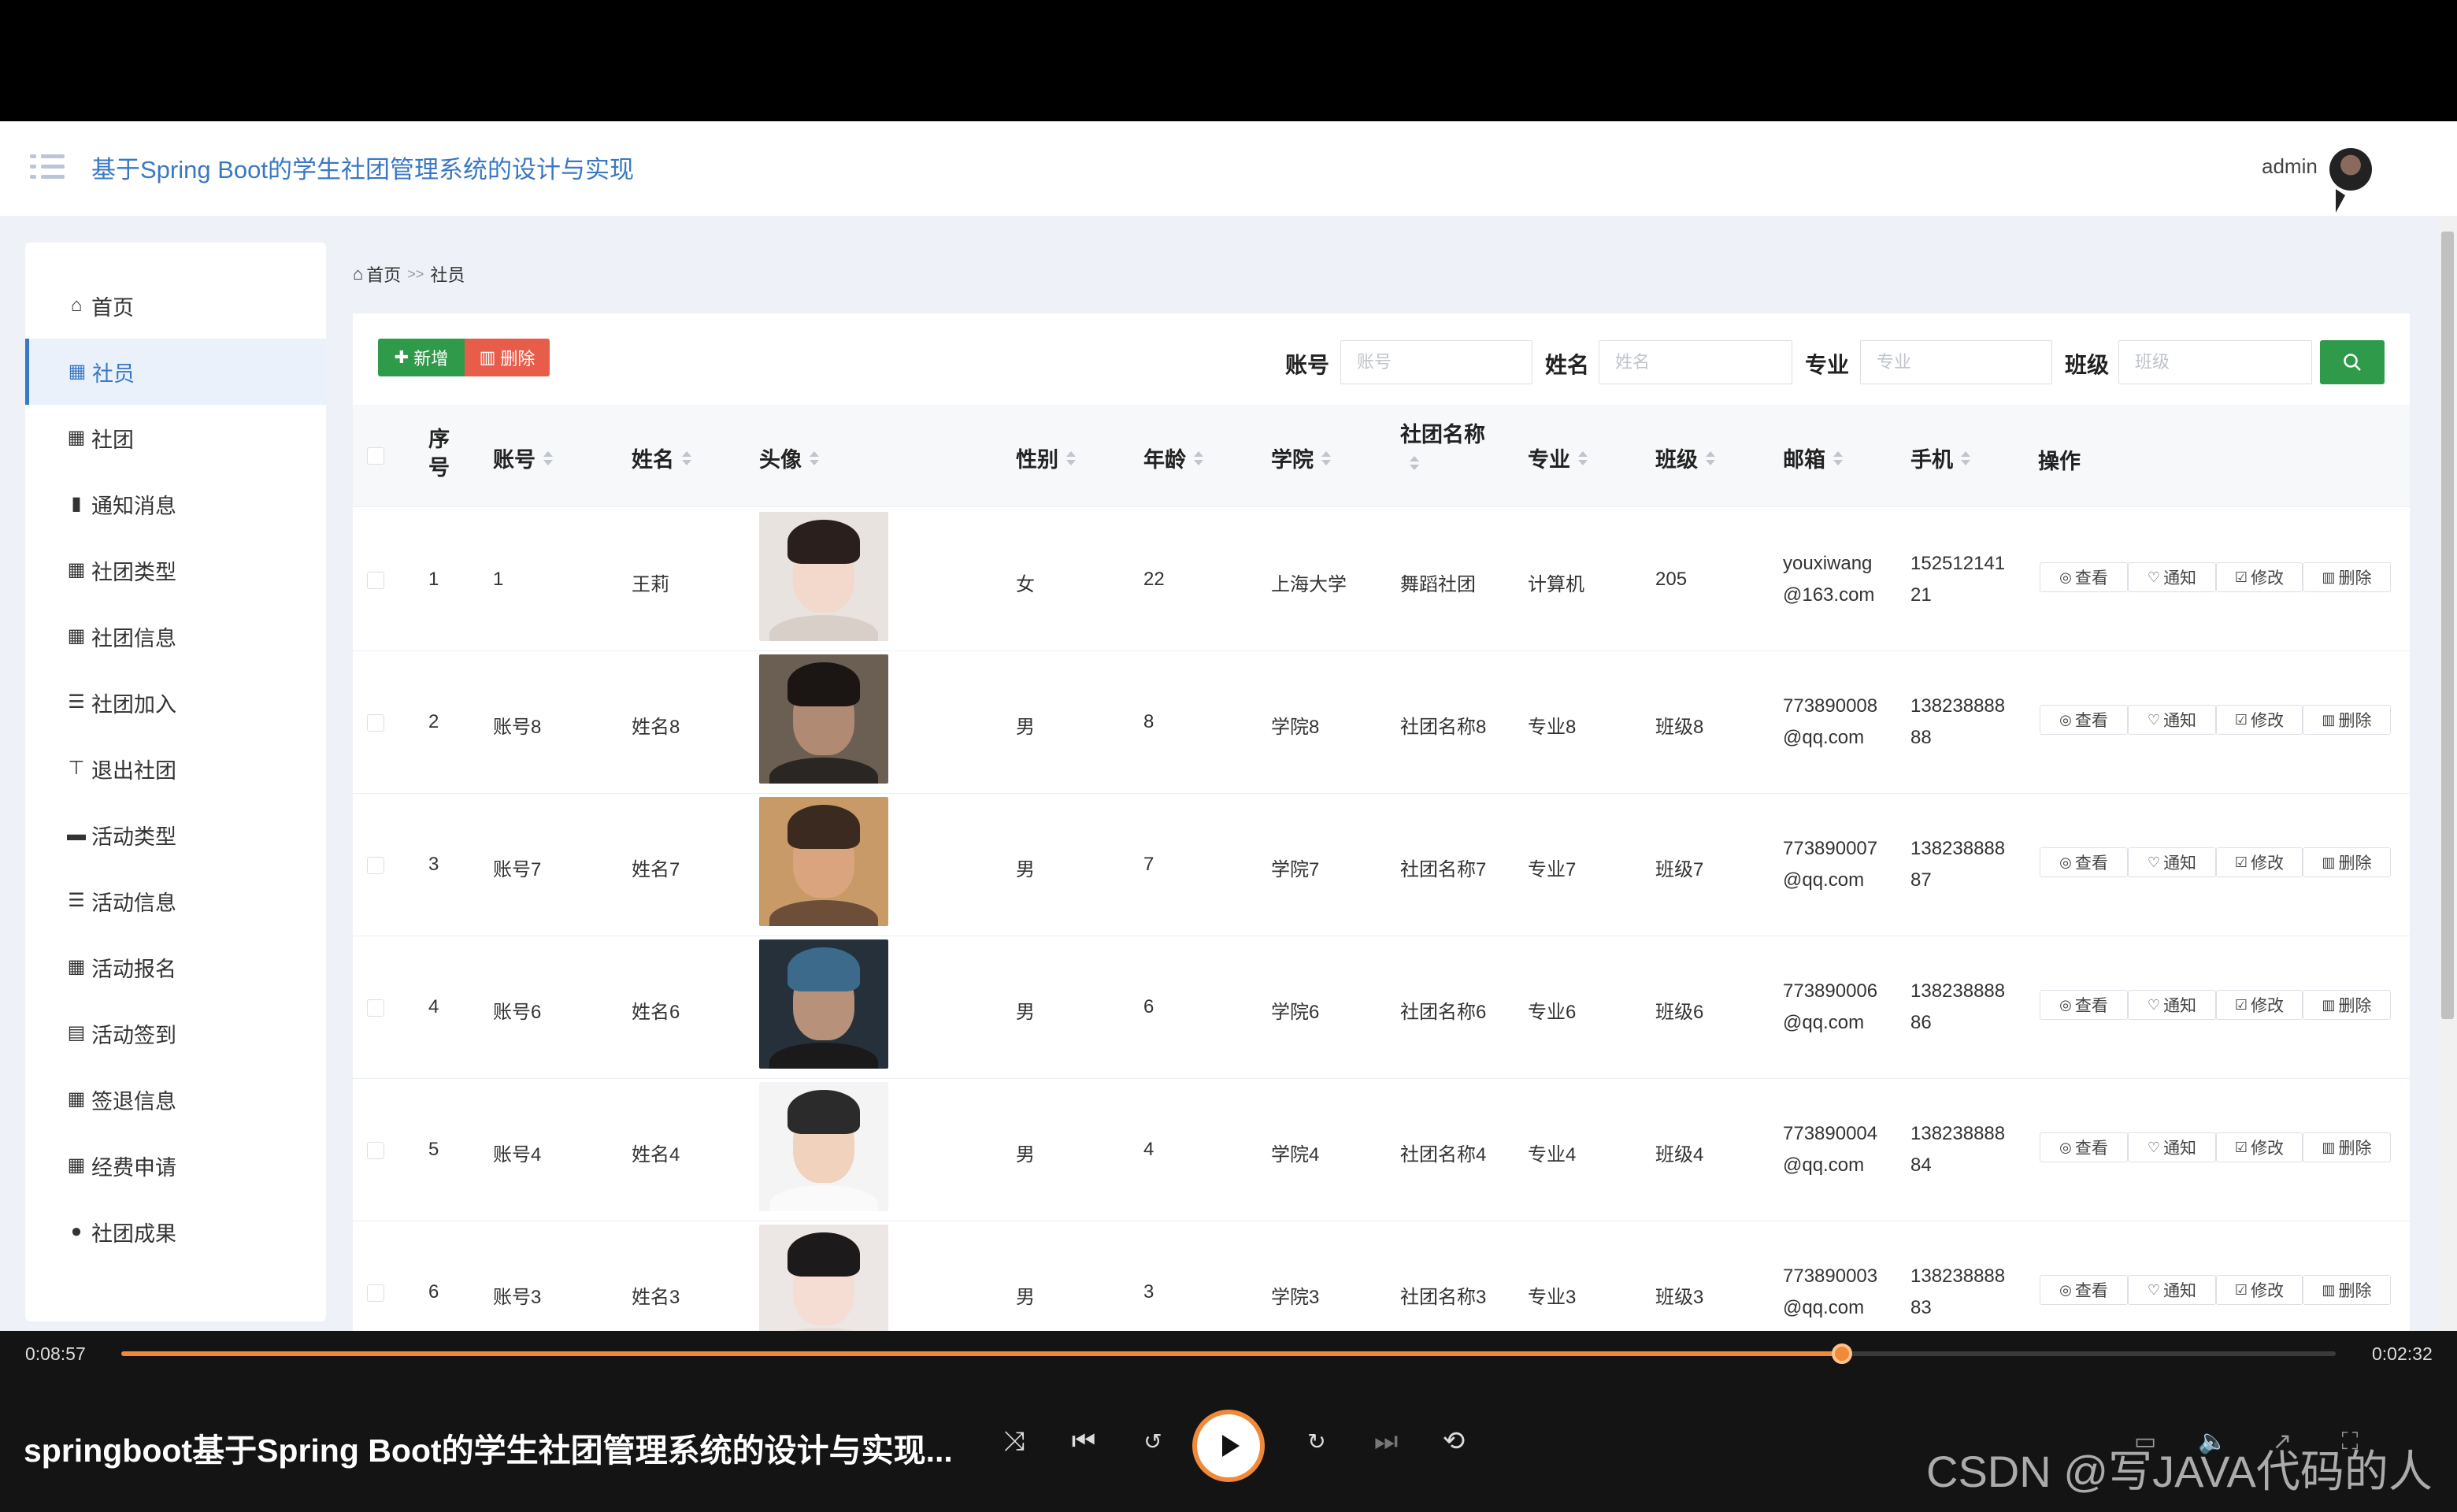  I want to click on search-button, so click(2352, 362).